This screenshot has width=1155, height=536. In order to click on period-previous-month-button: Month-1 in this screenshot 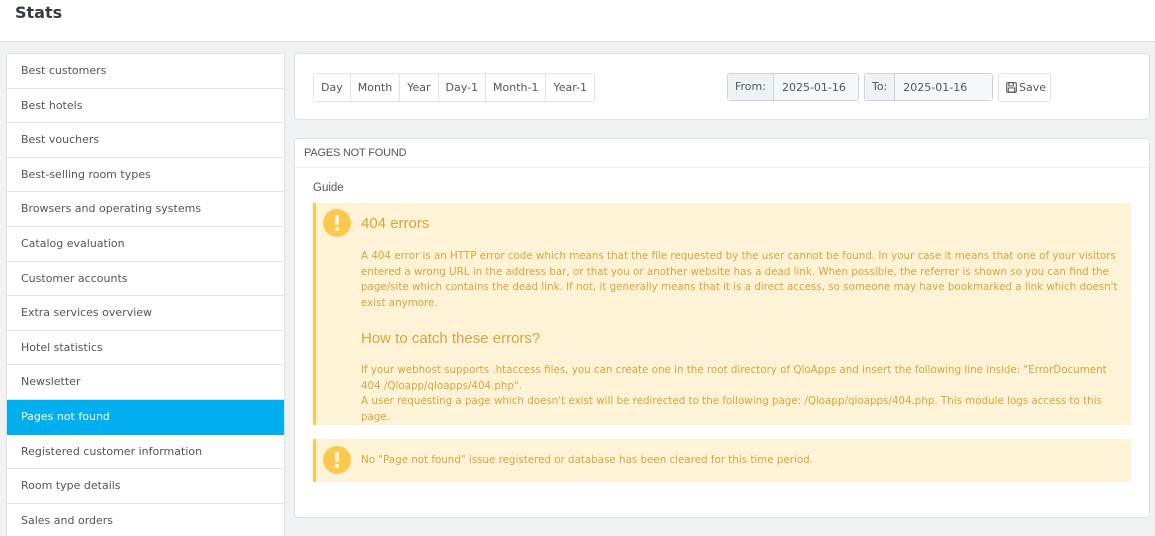, I will do `click(516, 87)`.